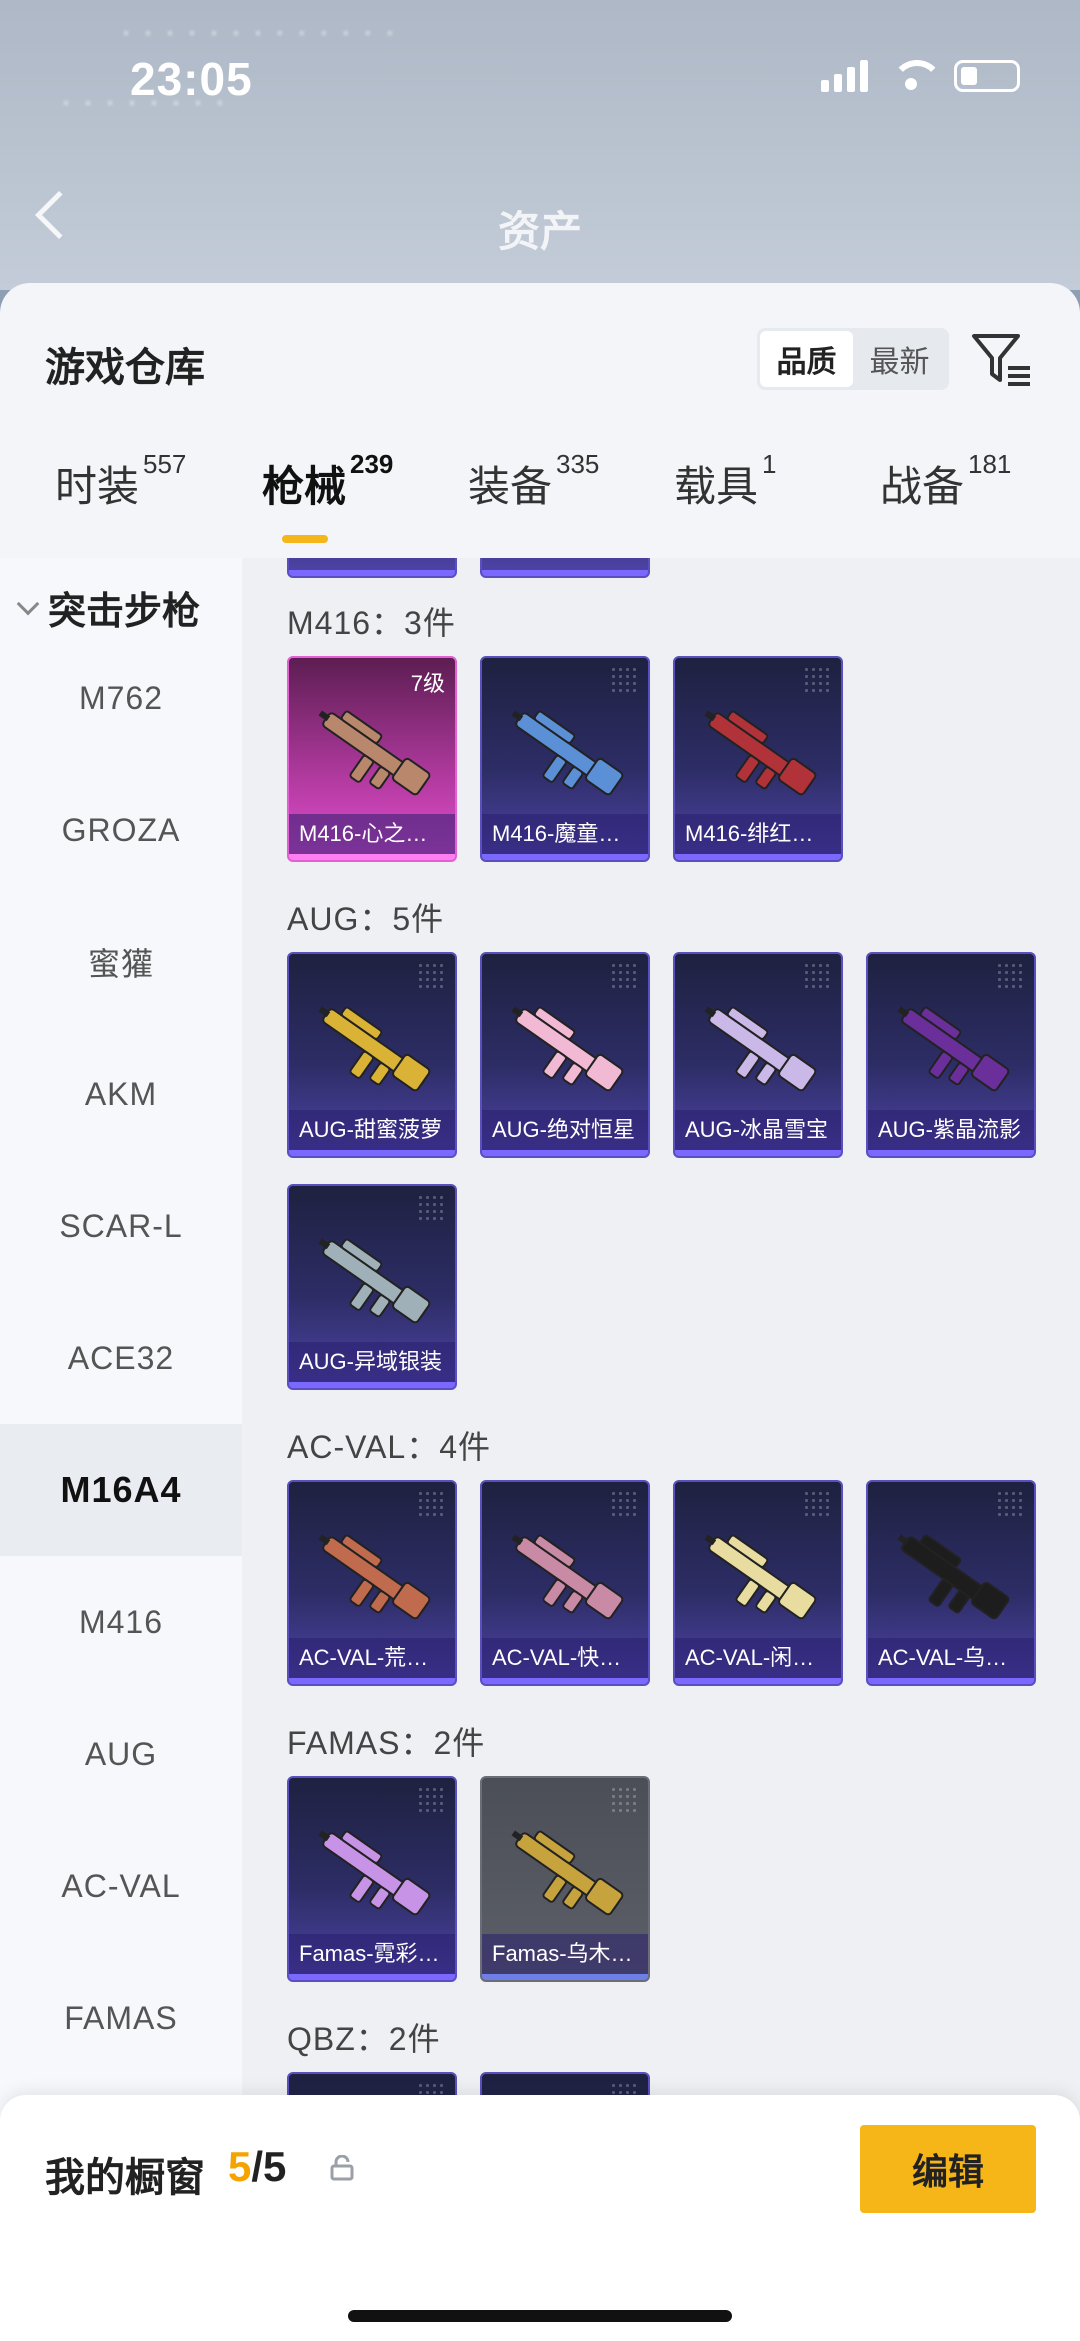  Describe the element at coordinates (124, 612) in the screenshot. I see `sidebar-category-label: 突击步枪` at that location.